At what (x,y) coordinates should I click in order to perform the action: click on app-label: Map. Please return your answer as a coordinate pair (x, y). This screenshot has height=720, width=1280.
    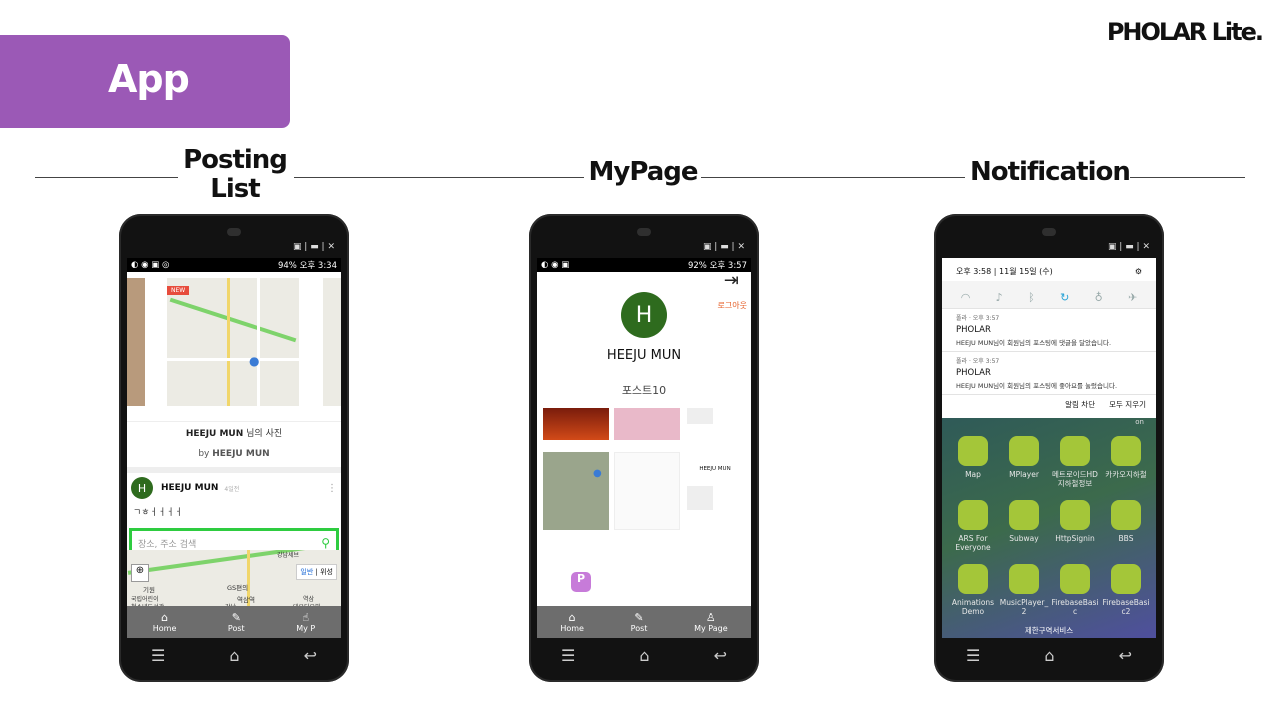
    Looking at the image, I should click on (973, 474).